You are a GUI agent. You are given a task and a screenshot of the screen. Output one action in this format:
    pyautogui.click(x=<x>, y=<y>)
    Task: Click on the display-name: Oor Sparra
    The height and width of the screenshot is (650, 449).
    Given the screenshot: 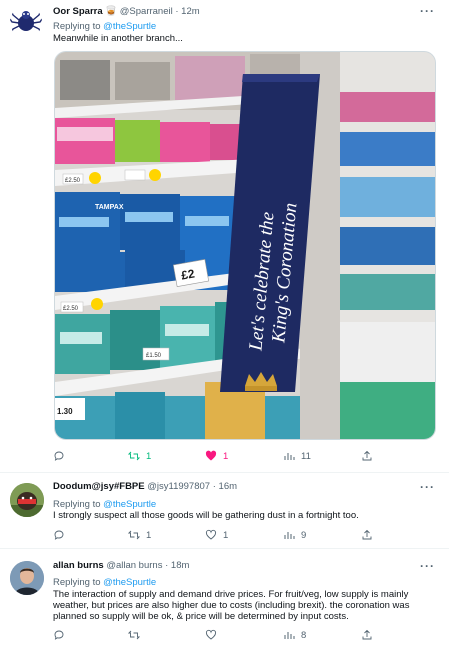 What is the action you would take?
    pyautogui.click(x=78, y=11)
    